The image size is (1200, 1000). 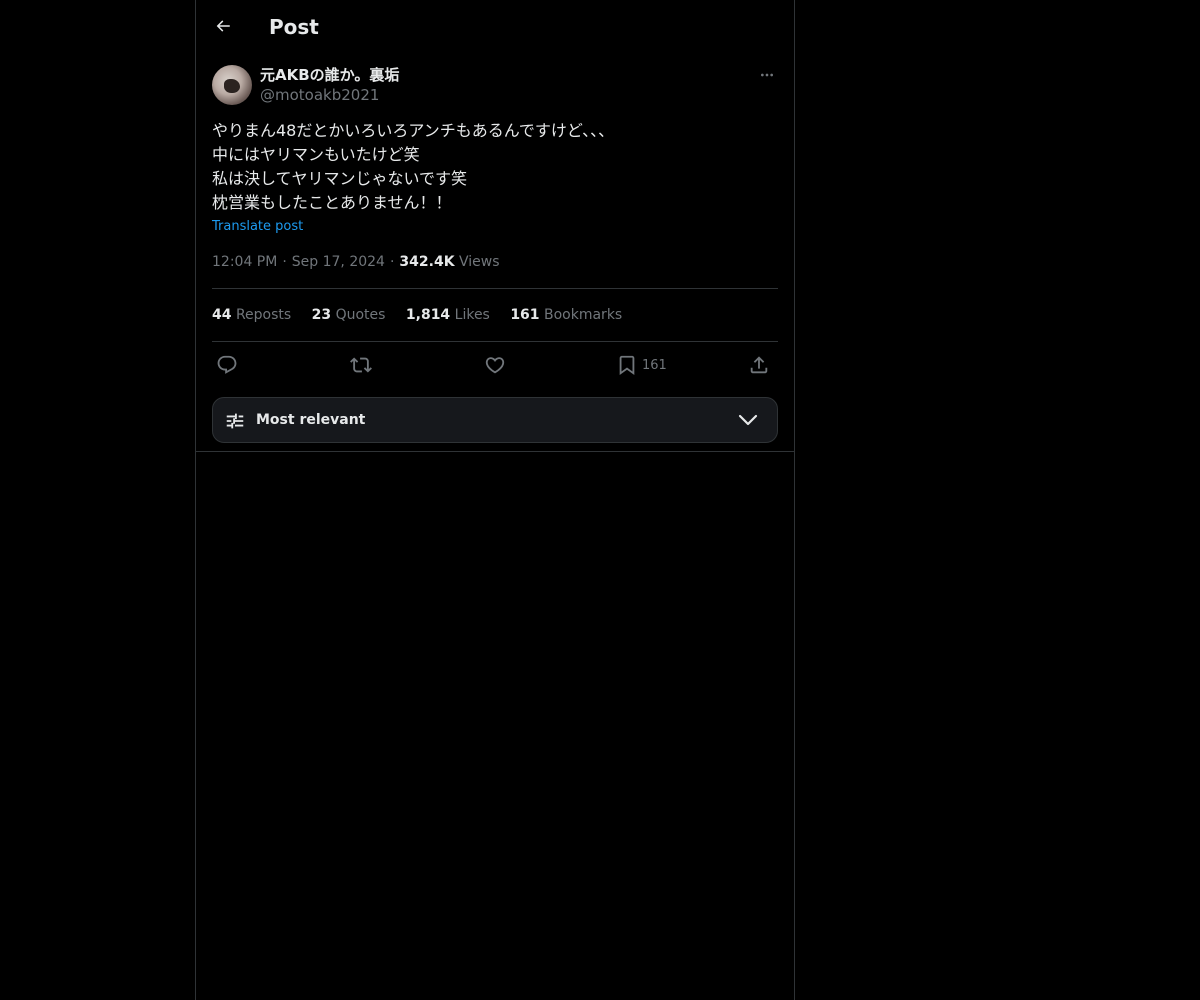 I want to click on author-display-name: 元AKBの誰か。裏垢, so click(x=329, y=75).